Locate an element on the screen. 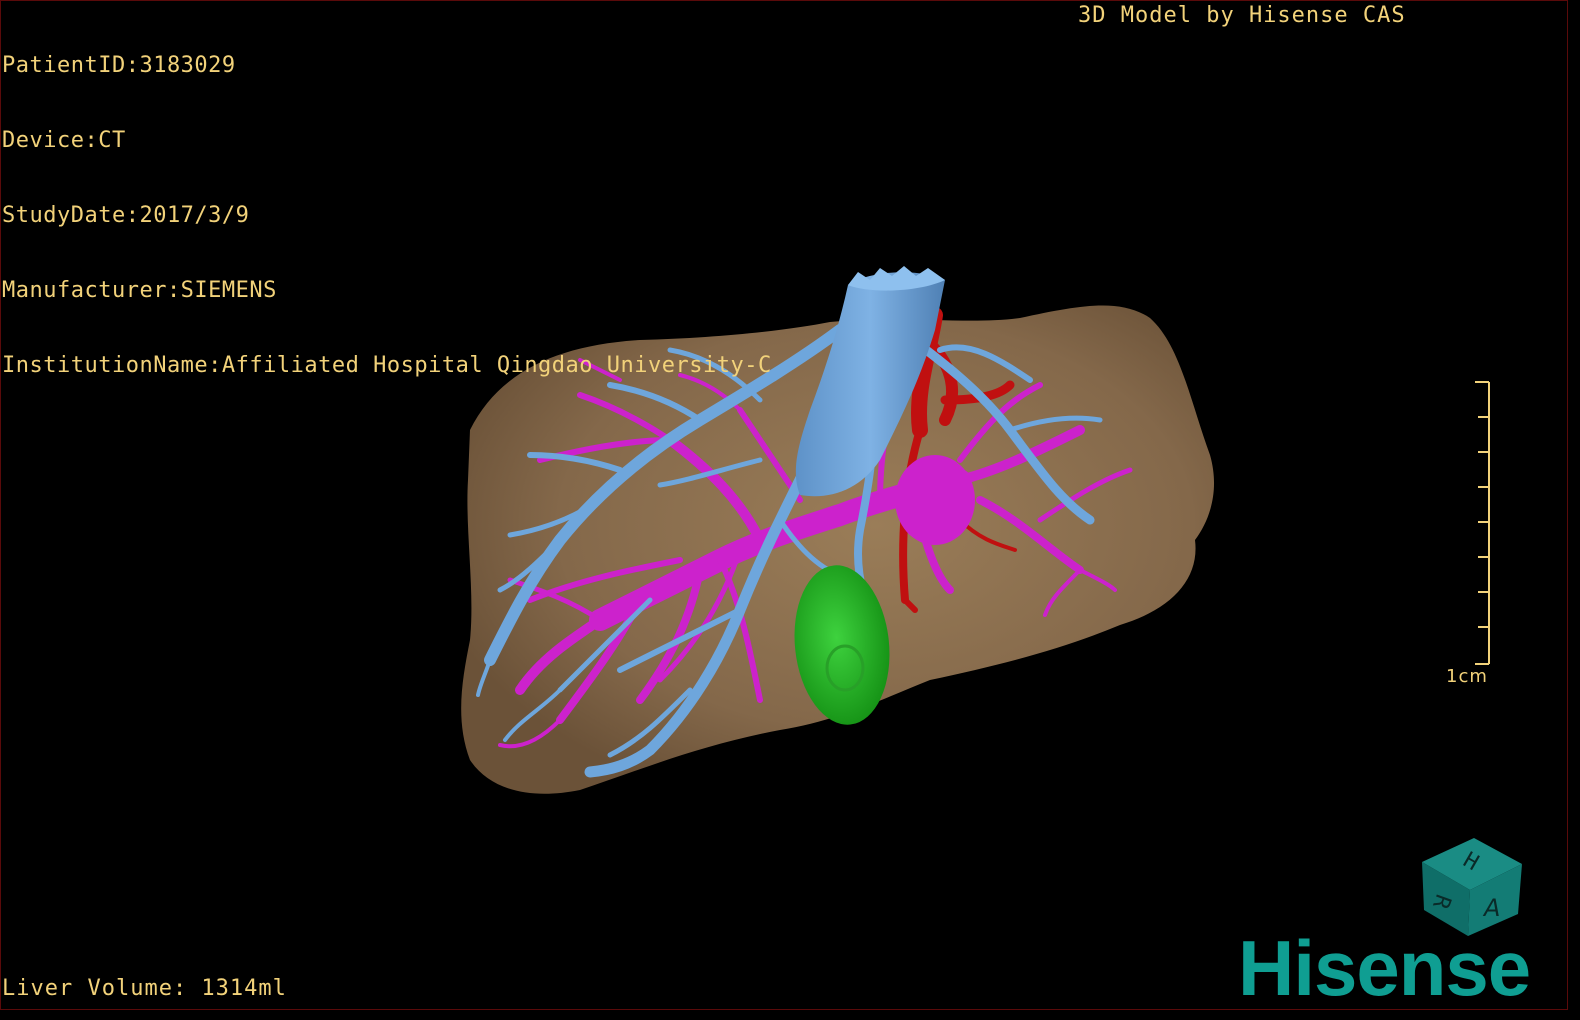 The width and height of the screenshot is (1580, 1020). scale-bar-label: 1cm is located at coordinates (1467, 676).